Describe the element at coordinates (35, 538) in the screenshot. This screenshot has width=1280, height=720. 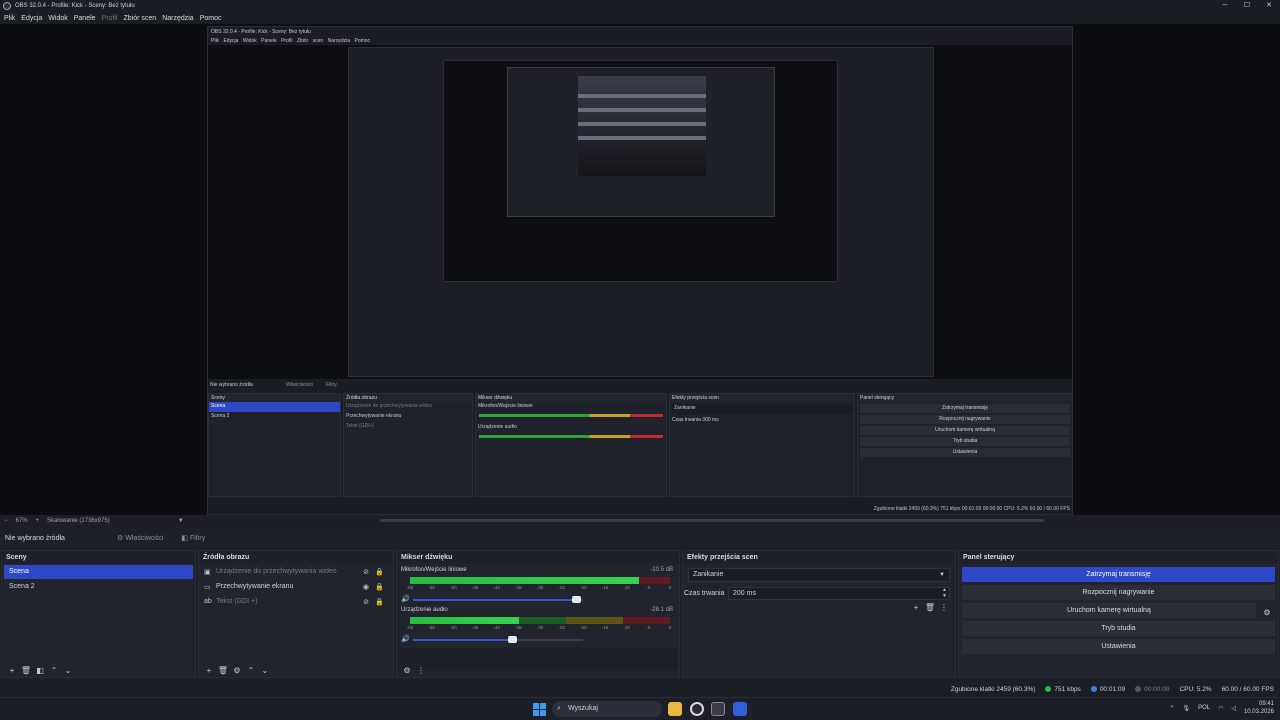
I see `no-source-label: Nie wybrano źródła` at that location.